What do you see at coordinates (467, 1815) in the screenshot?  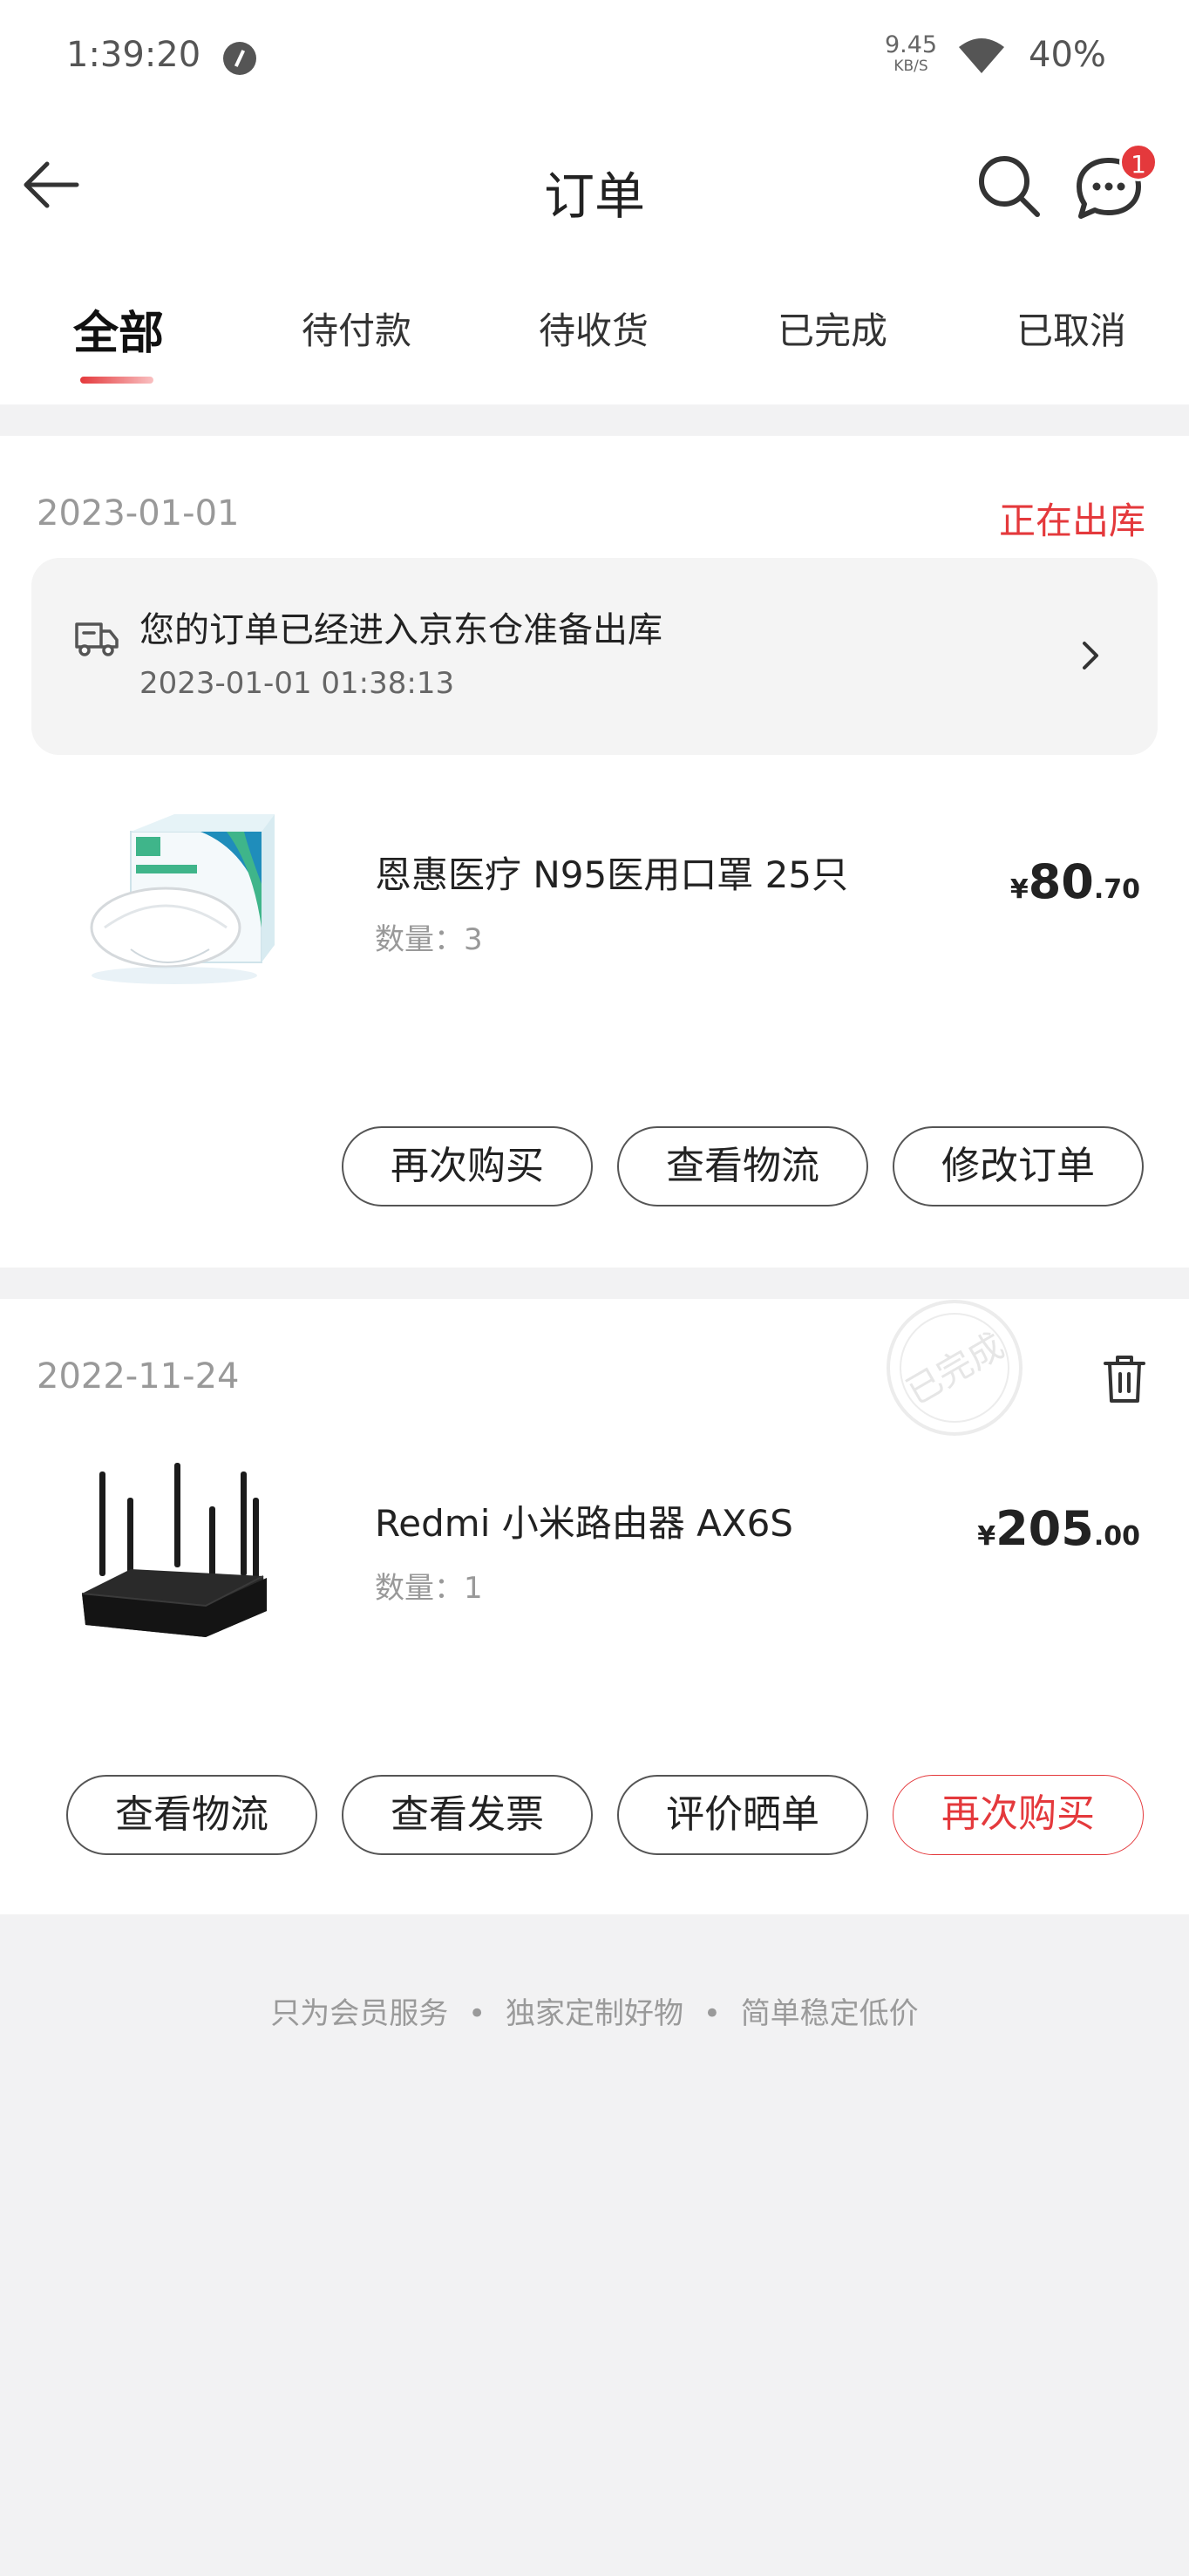 I see `view-invoice-button: 查看发票` at bounding box center [467, 1815].